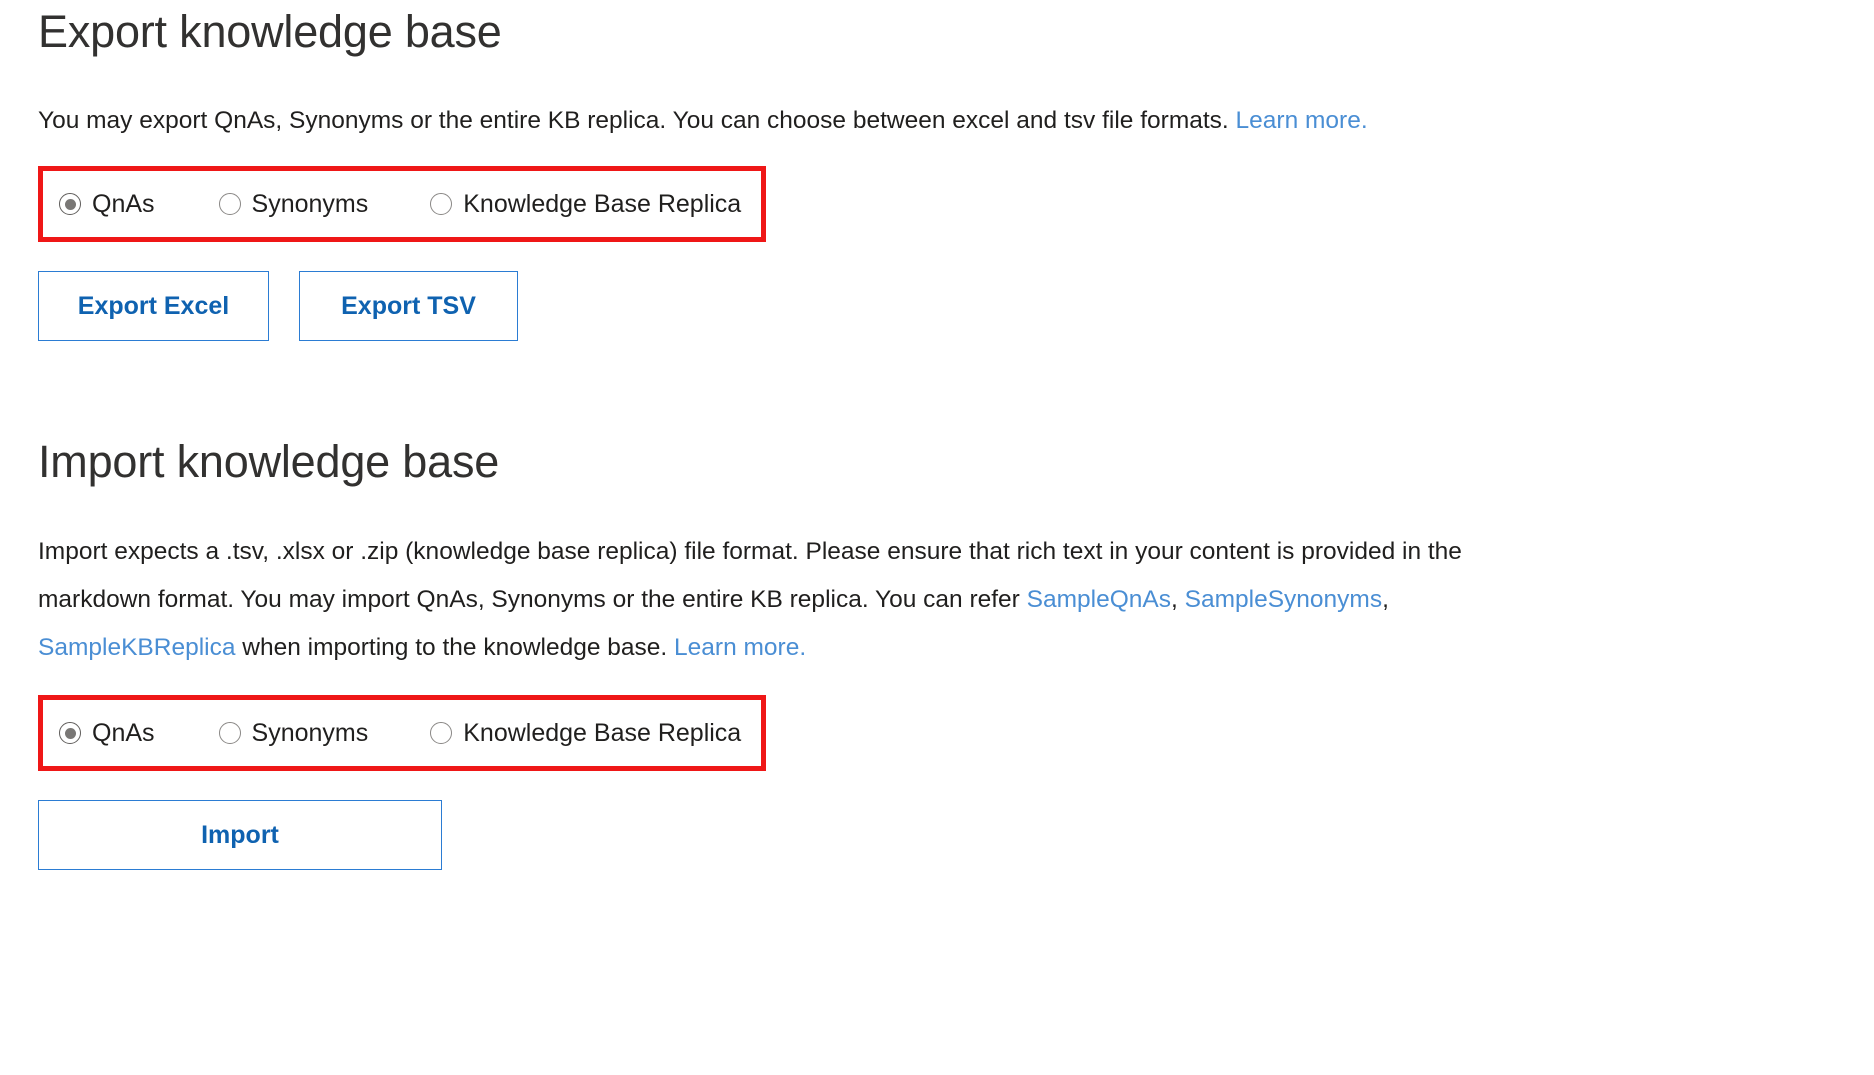  I want to click on export-radio-qnas: QnAs, so click(107, 204).